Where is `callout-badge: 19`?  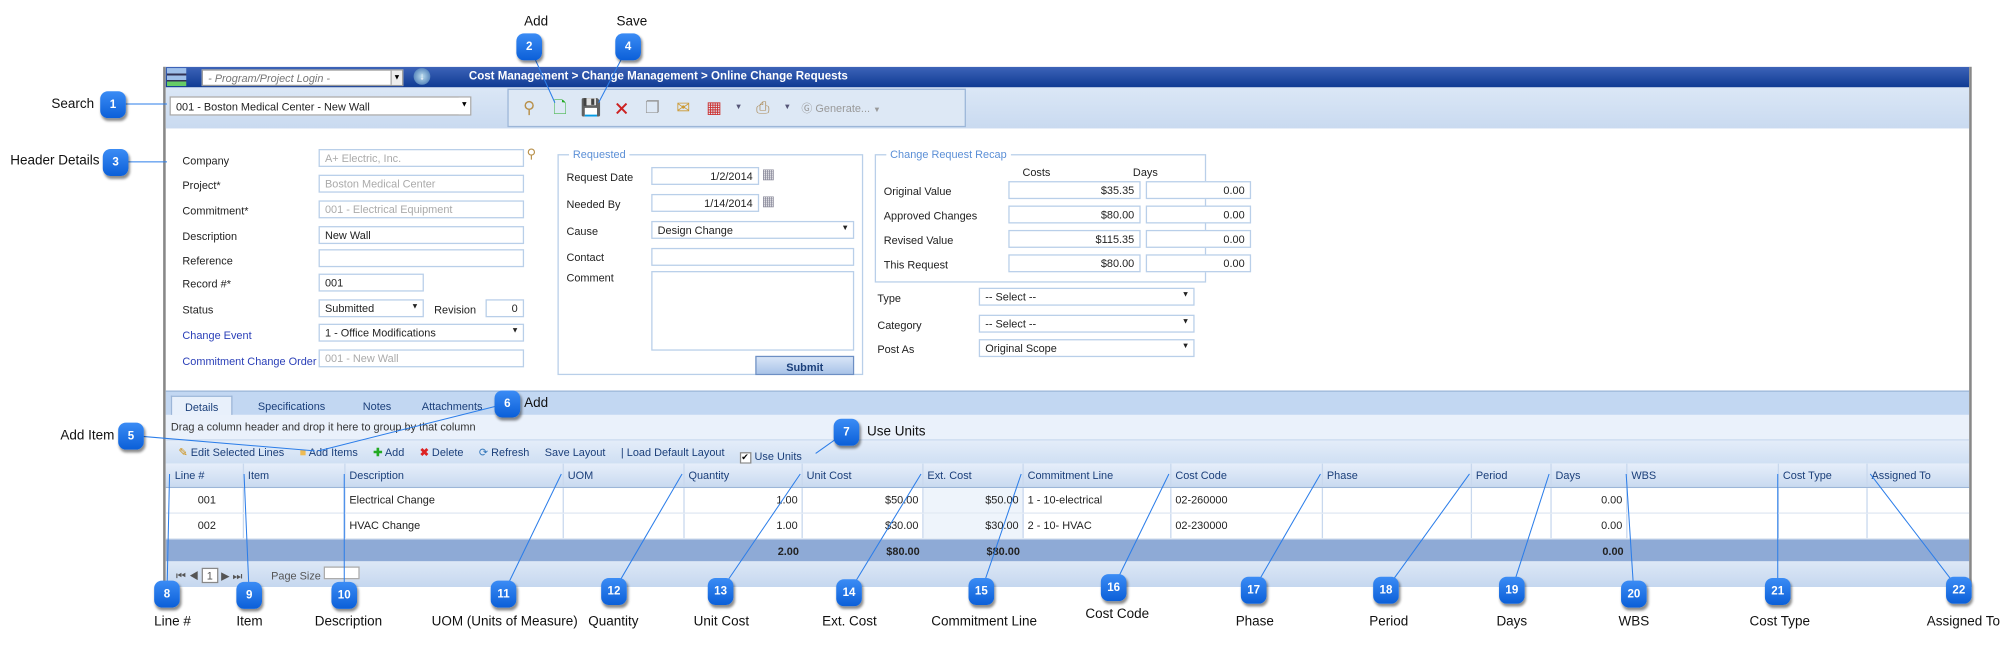 callout-badge: 19 is located at coordinates (1512, 590).